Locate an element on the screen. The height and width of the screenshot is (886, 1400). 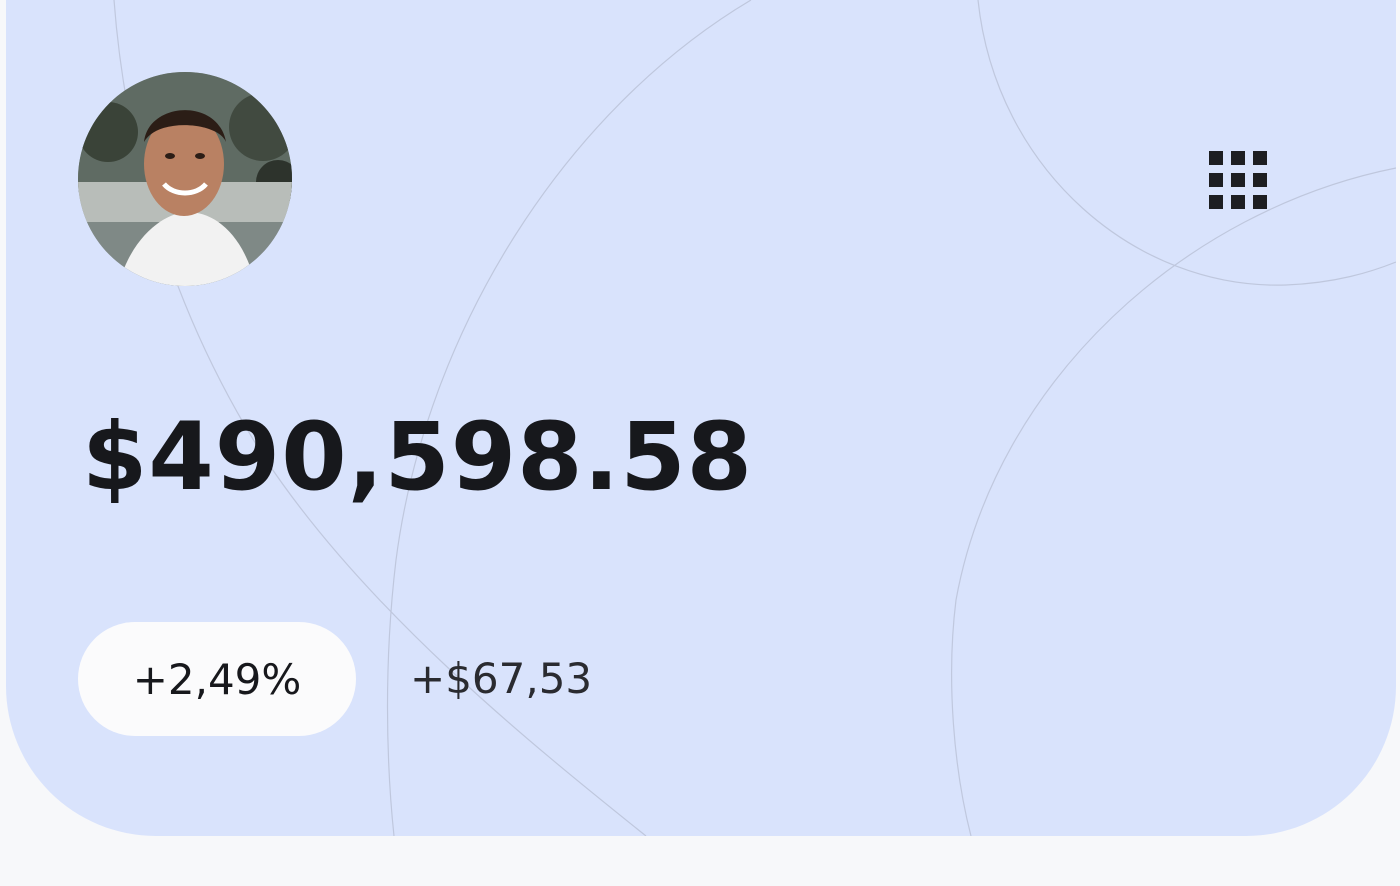
grid-icon is located at coordinates (1238, 180).